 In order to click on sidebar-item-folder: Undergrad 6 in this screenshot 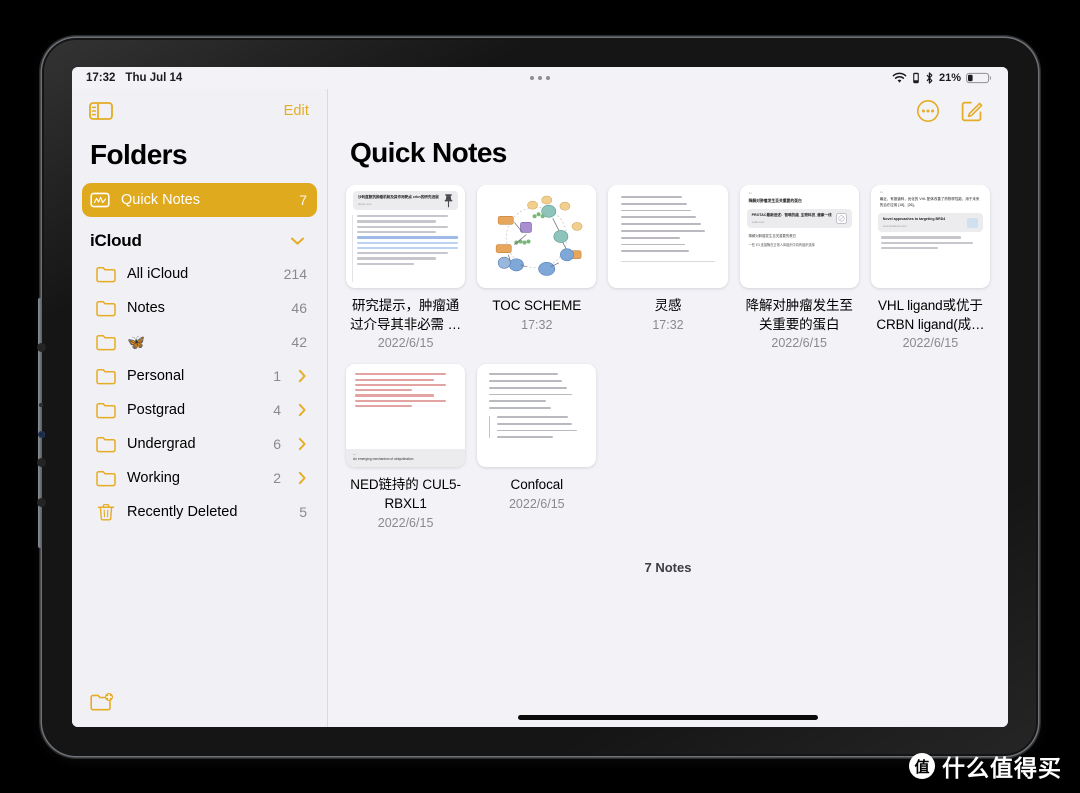, I will do `click(199, 444)`.